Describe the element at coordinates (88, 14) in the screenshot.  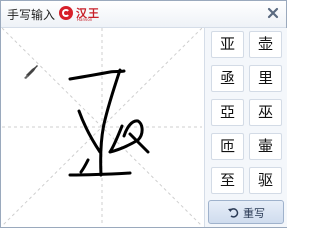
I see `hanvon-logo: 汉王 Hanvon` at that location.